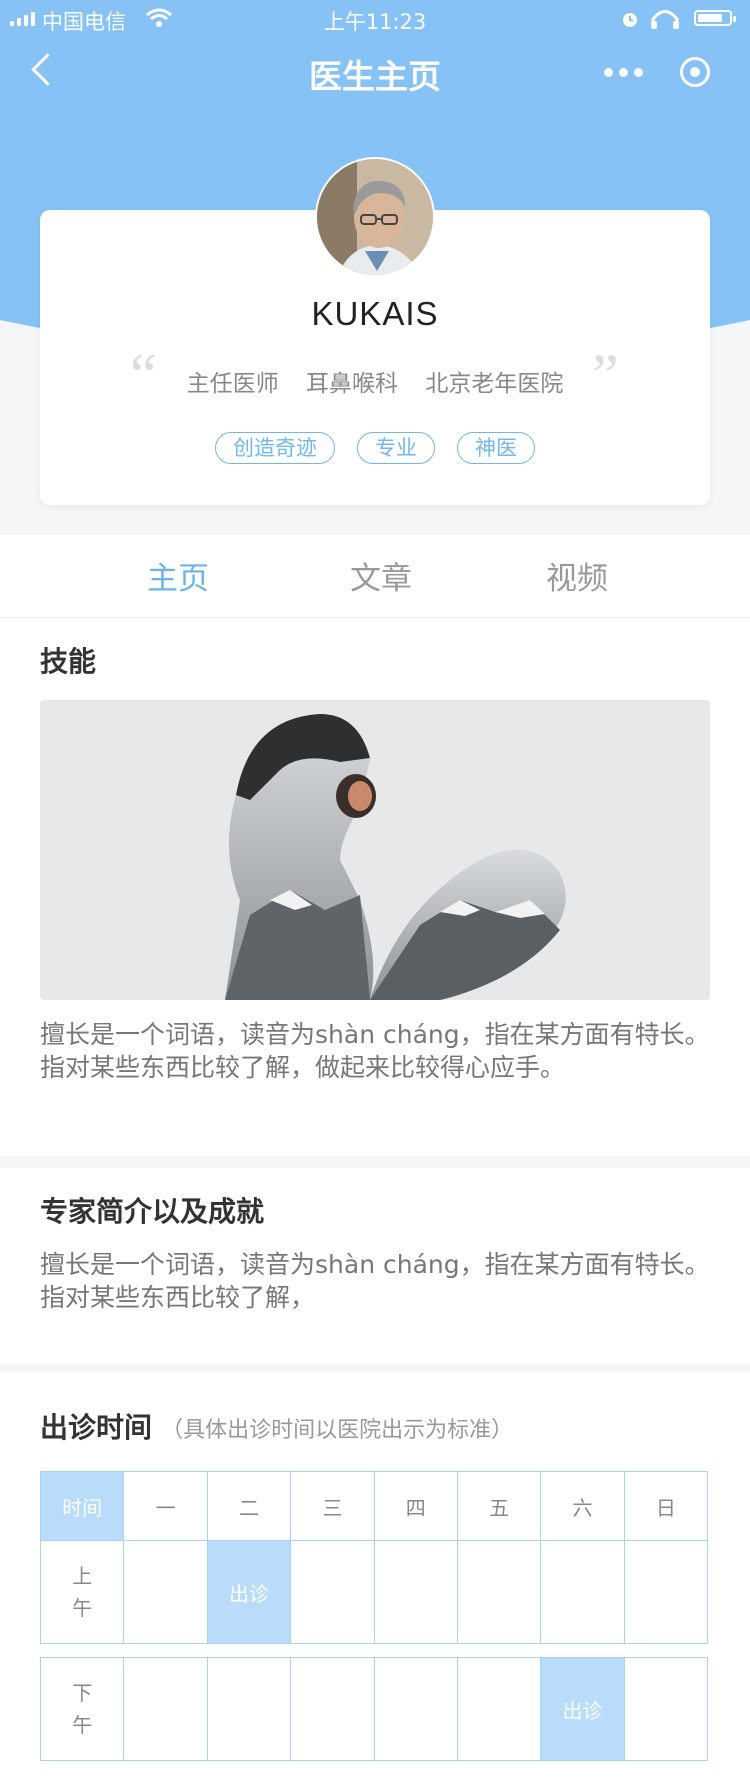 Image resolution: width=750 pixels, height=1790 pixels. Describe the element at coordinates (623, 72) in the screenshot. I see `more-options-icon` at that location.